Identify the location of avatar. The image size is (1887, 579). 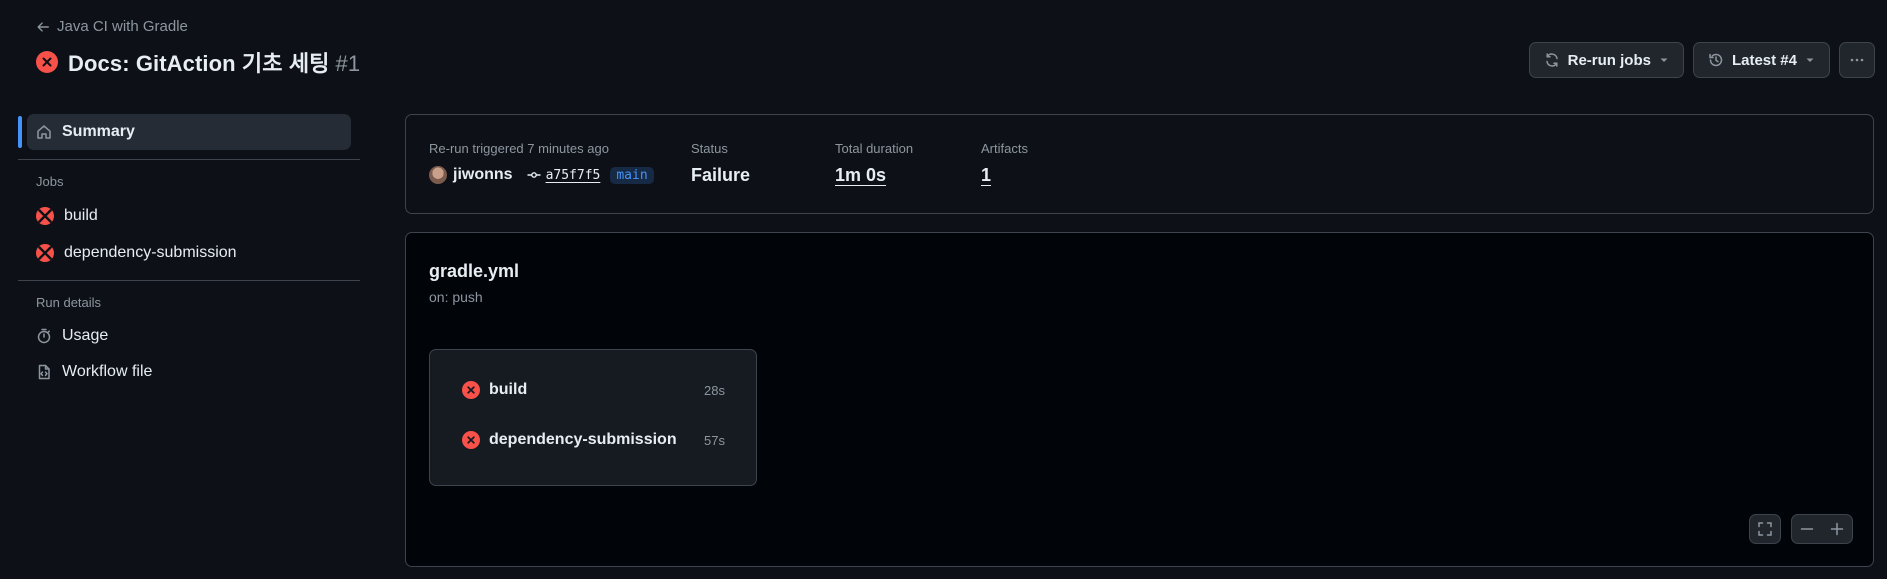
(438, 175).